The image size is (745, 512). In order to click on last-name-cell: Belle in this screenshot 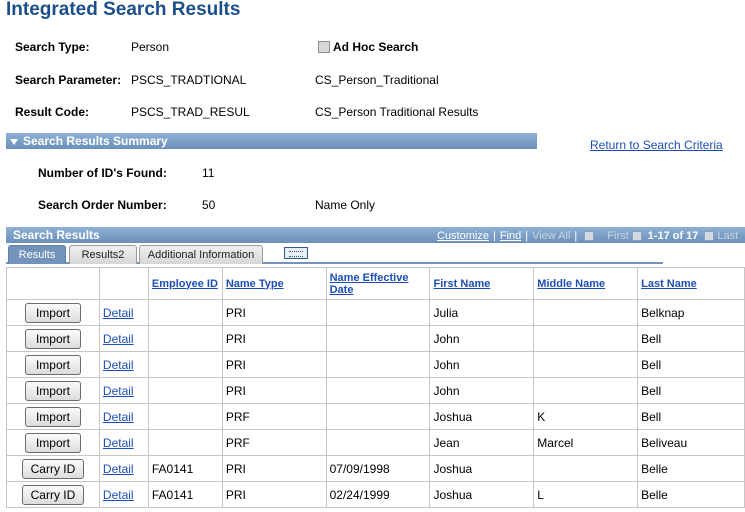, I will do `click(691, 494)`.